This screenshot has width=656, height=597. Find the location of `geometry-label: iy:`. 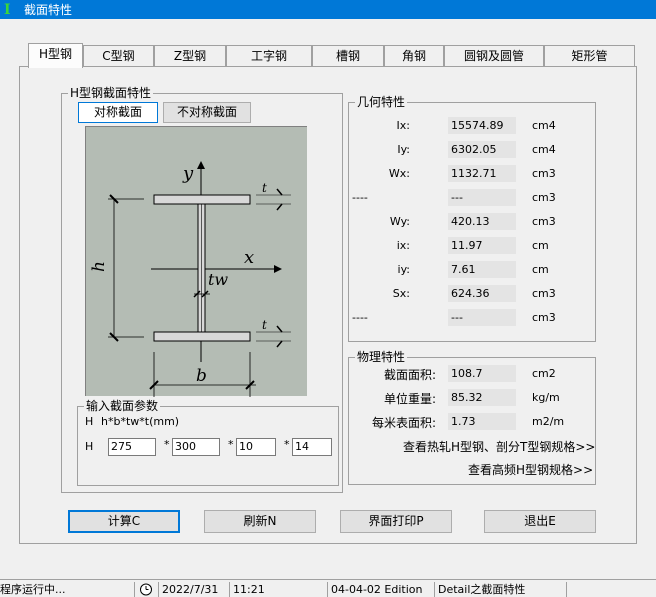

geometry-label: iy: is located at coordinates (403, 269).